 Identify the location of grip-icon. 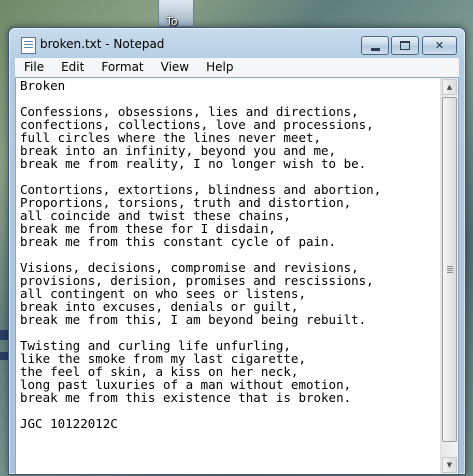
(450, 269).